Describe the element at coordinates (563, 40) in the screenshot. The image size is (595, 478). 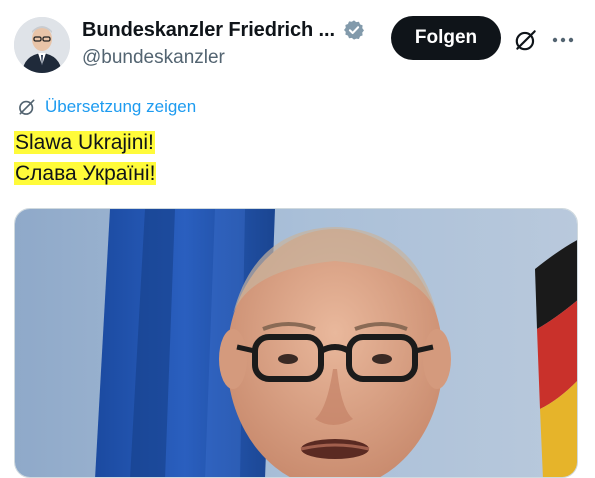
I see `more-options-icon` at that location.